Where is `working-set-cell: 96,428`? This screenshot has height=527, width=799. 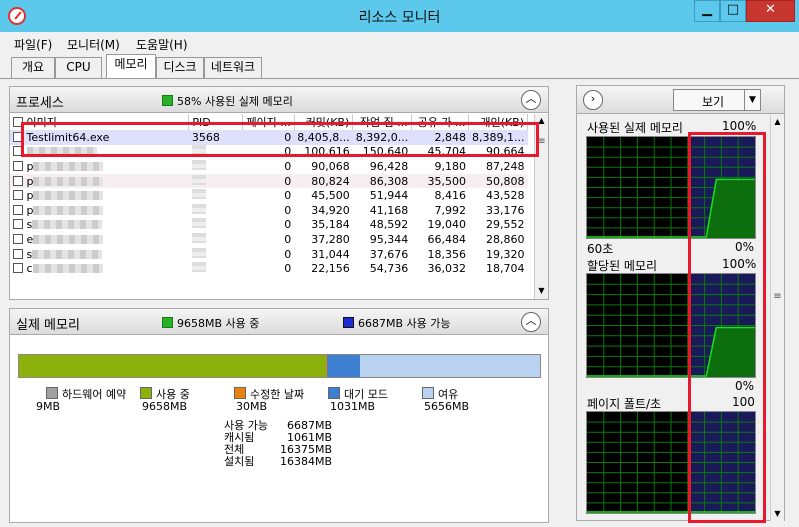
working-set-cell: 96,428 is located at coordinates (389, 166).